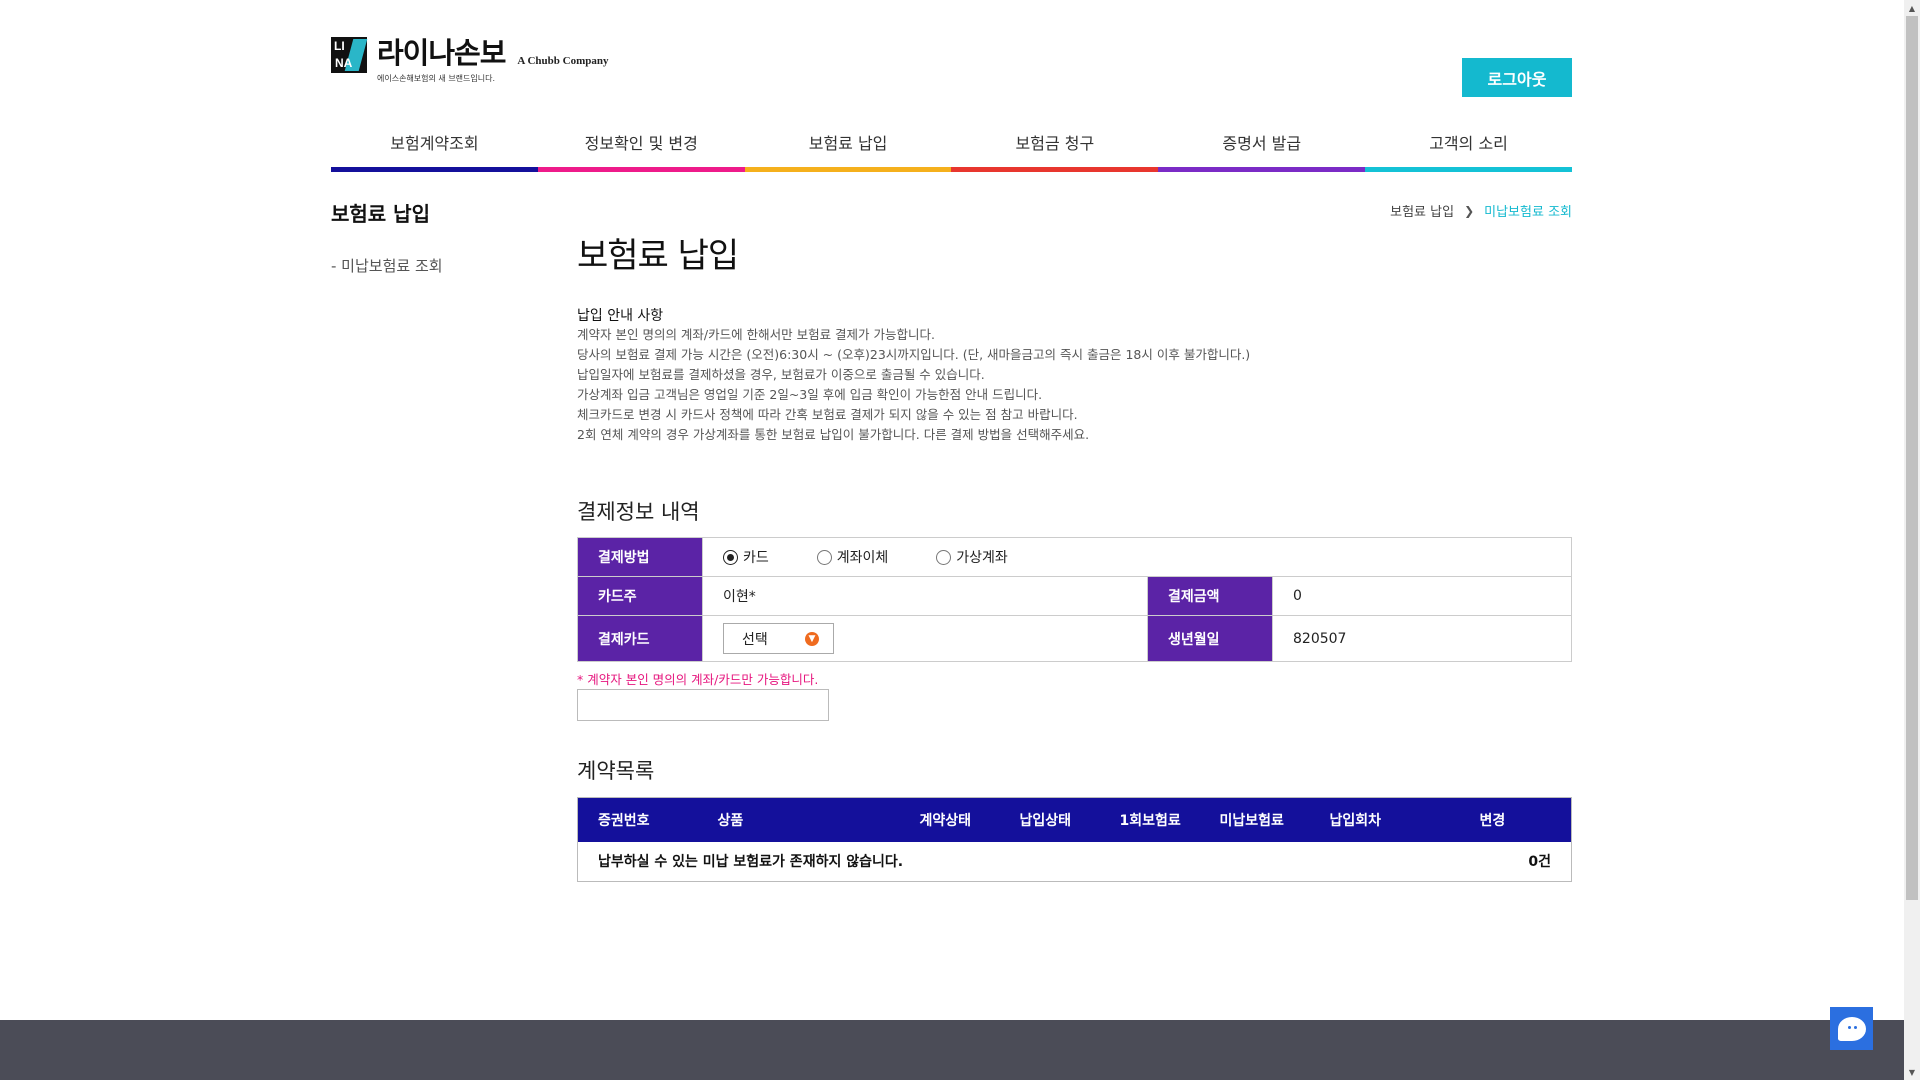 This screenshot has width=1920, height=1080. I want to click on contracts-section-title: 계약목록, so click(616, 771).